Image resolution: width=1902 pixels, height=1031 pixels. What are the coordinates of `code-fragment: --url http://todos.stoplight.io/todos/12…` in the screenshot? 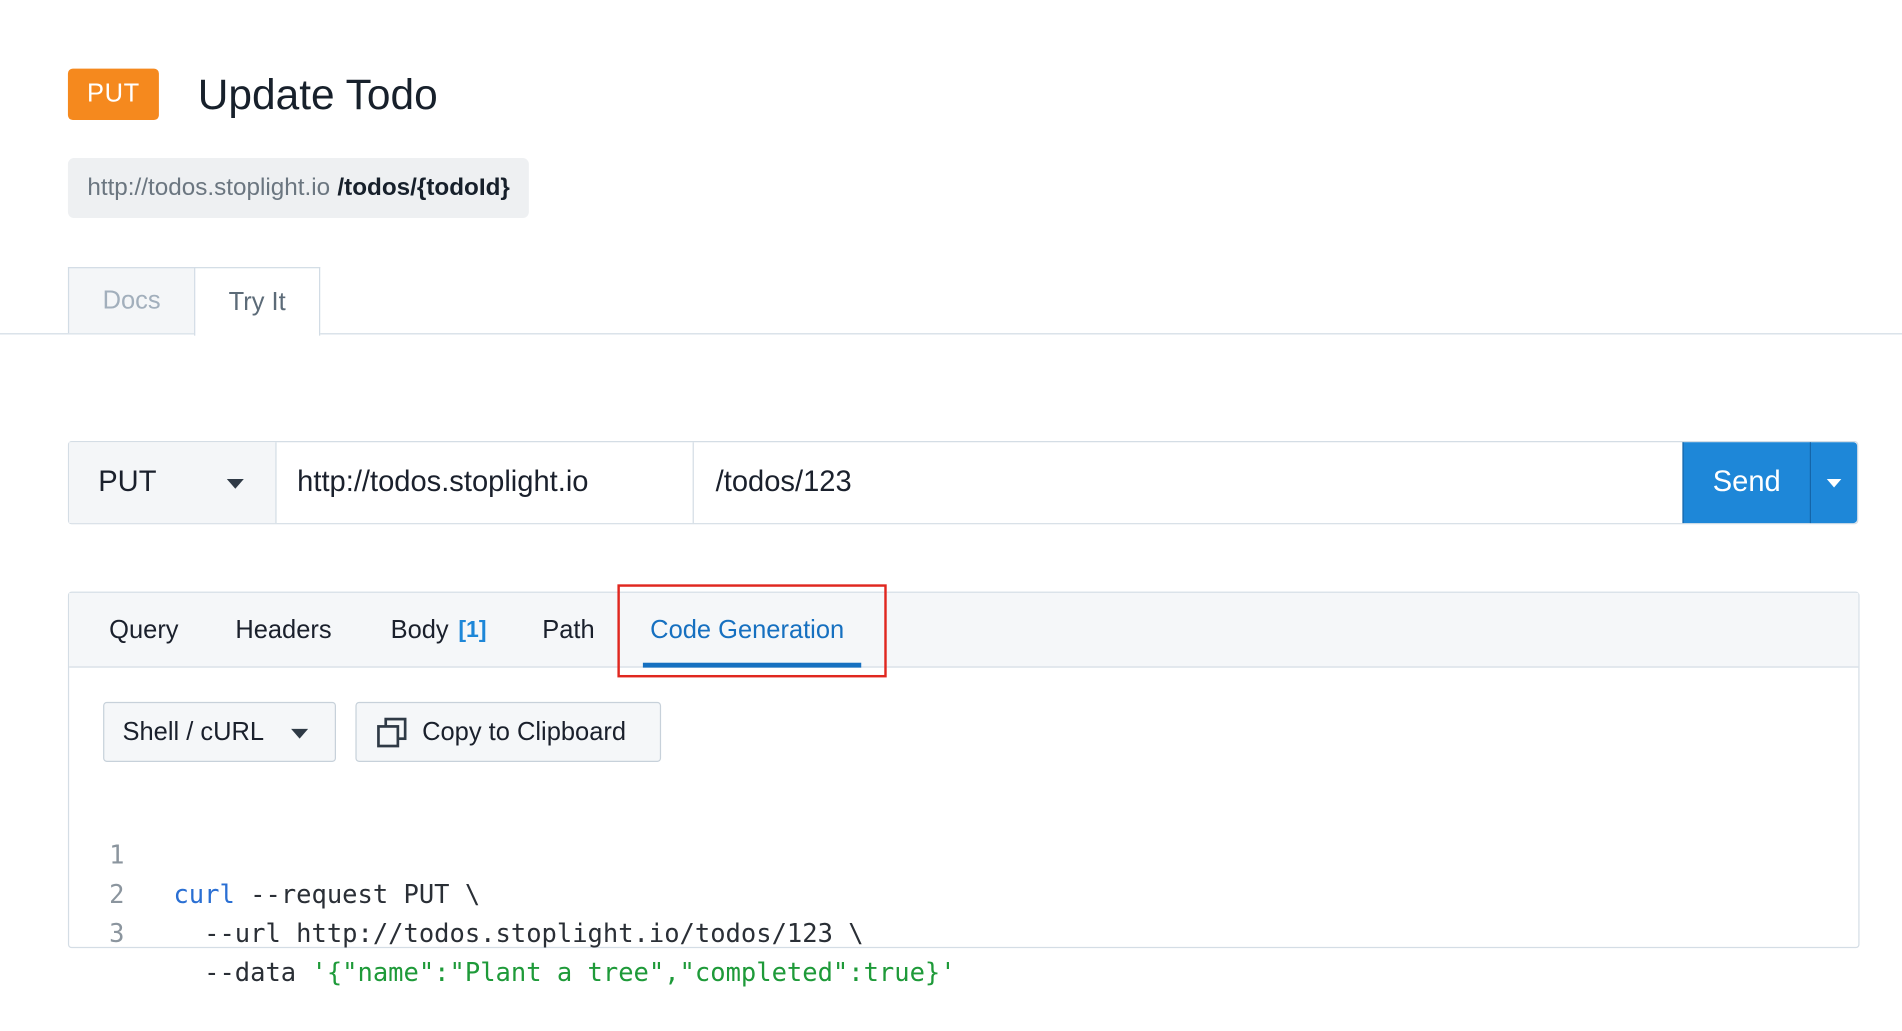 It's located at (518, 933).